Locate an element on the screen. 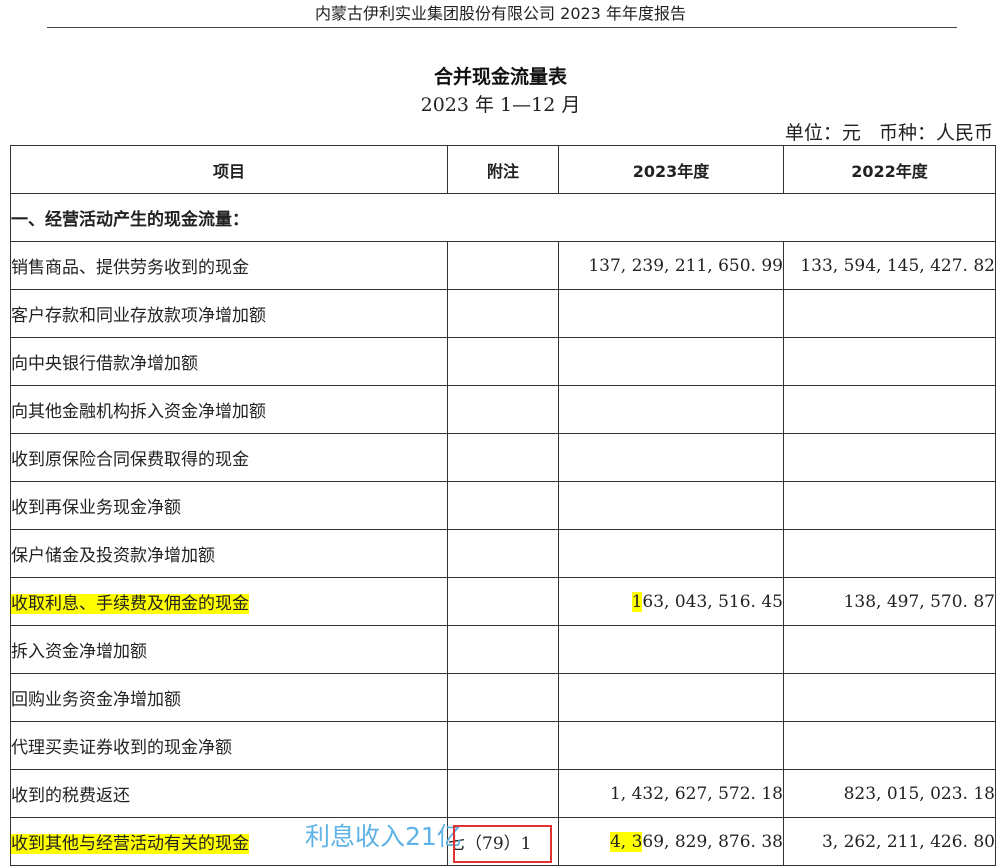 This screenshot has width=1001, height=866. table-row: 回购业务资金净增加额 is located at coordinates (503, 697).